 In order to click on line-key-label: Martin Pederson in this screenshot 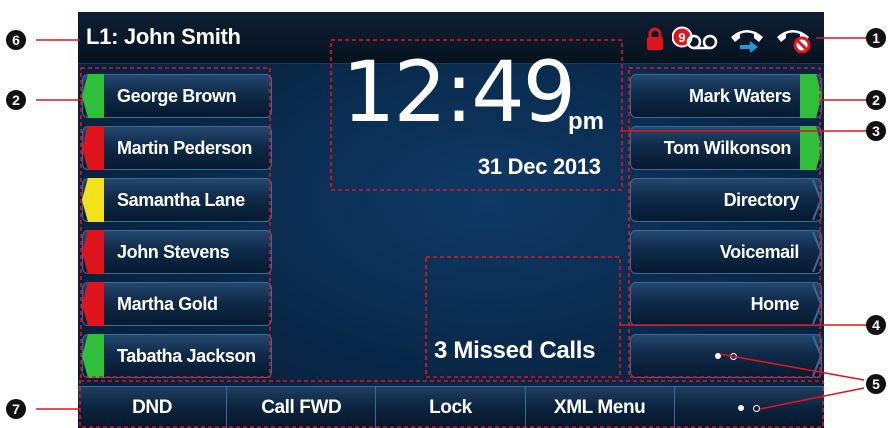, I will do `click(185, 147)`.